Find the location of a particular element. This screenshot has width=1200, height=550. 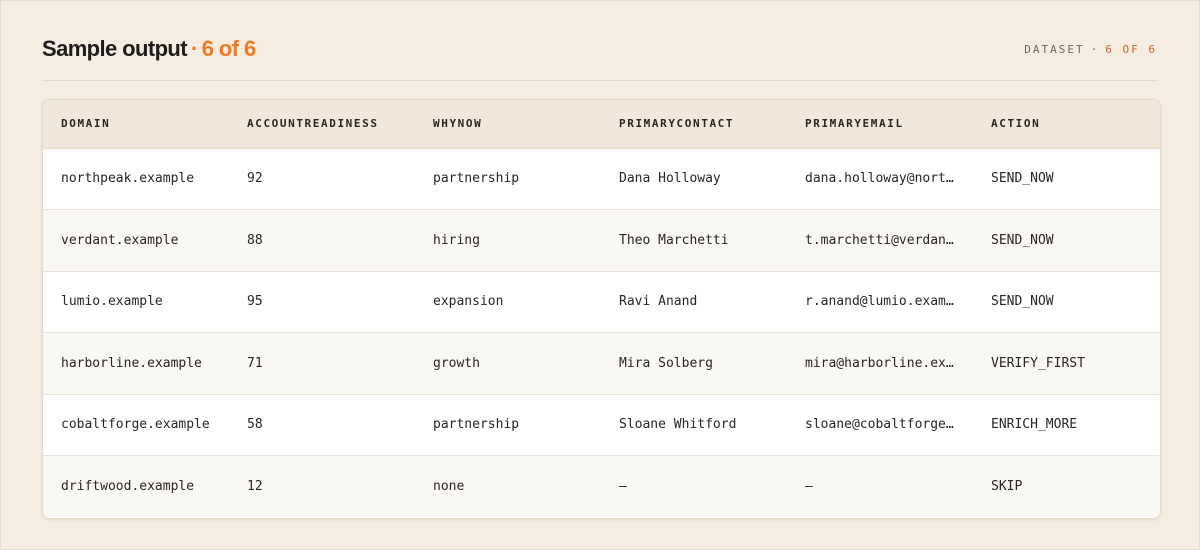

cell-action: SKIP is located at coordinates (1066, 486).